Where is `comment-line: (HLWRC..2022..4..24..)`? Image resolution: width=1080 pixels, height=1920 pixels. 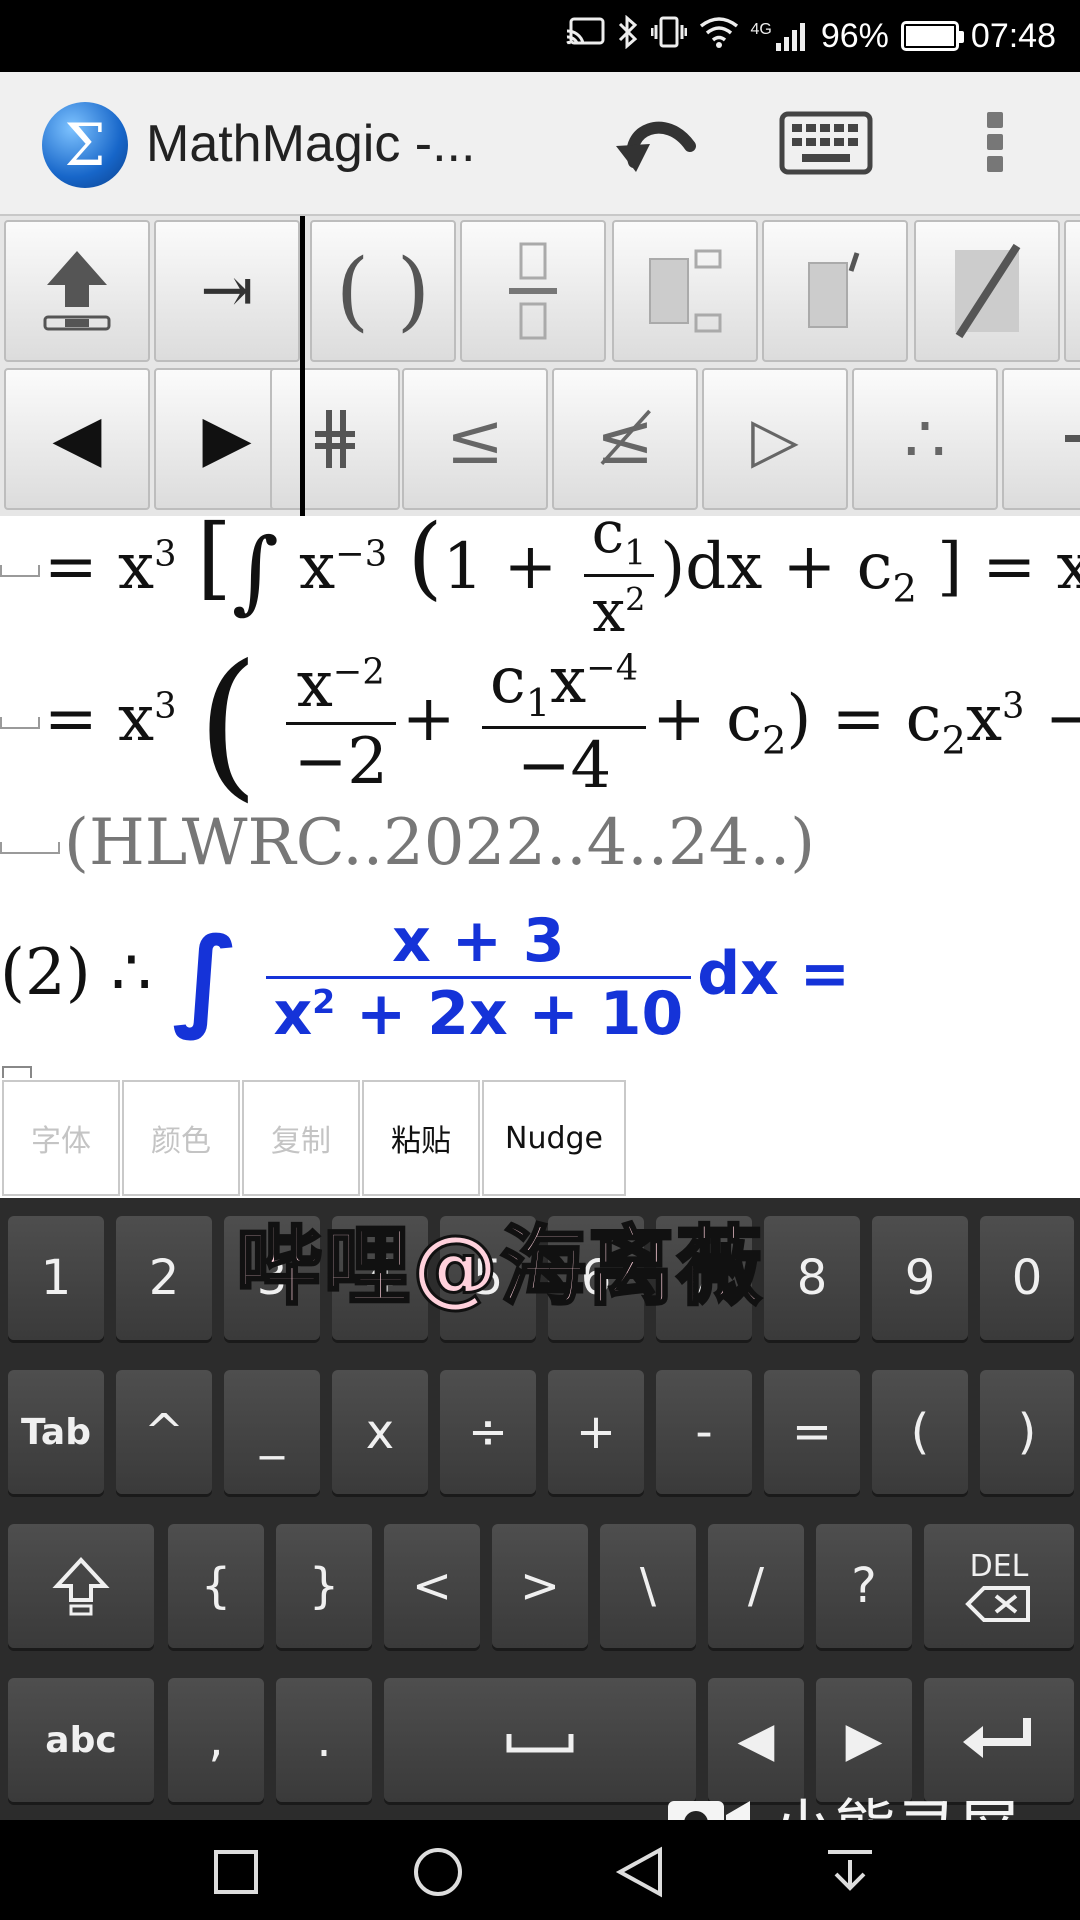
comment-line: (HLWRC..2022..4..24..) is located at coordinates (407, 843).